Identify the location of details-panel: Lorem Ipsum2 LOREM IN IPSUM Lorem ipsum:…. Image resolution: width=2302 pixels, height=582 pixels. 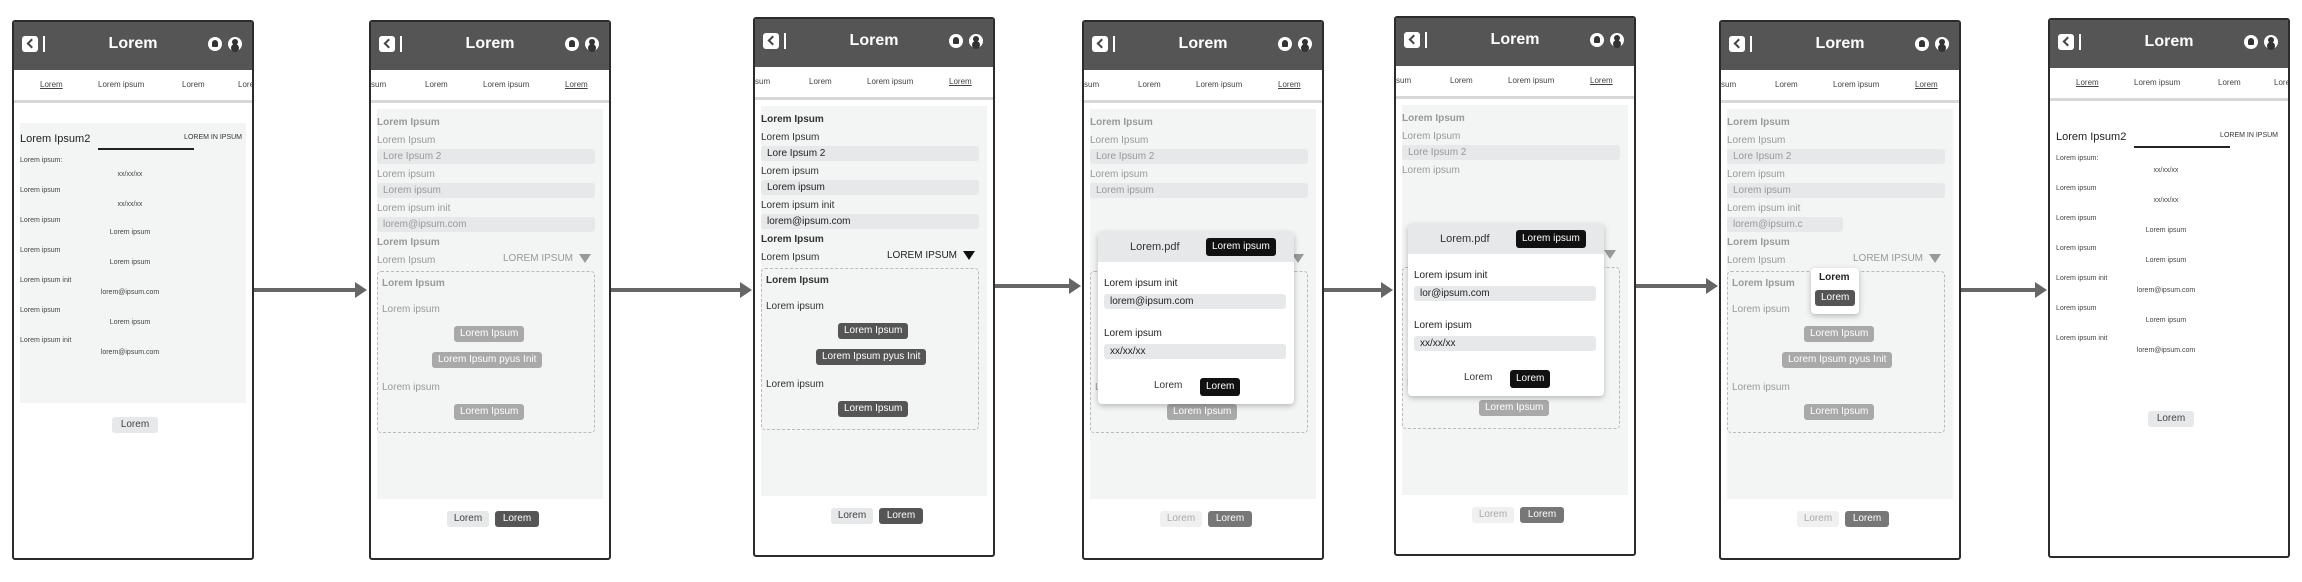
(133, 263).